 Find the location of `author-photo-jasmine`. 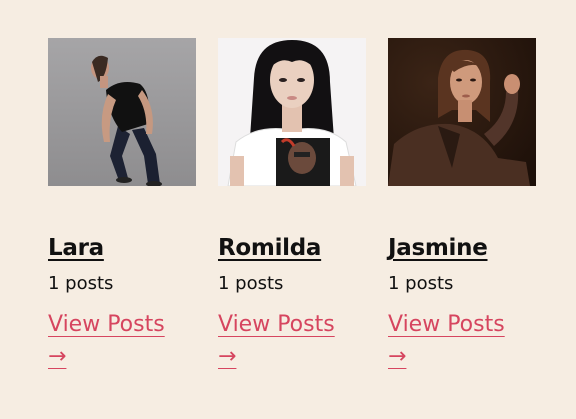

author-photo-jasmine is located at coordinates (462, 112).